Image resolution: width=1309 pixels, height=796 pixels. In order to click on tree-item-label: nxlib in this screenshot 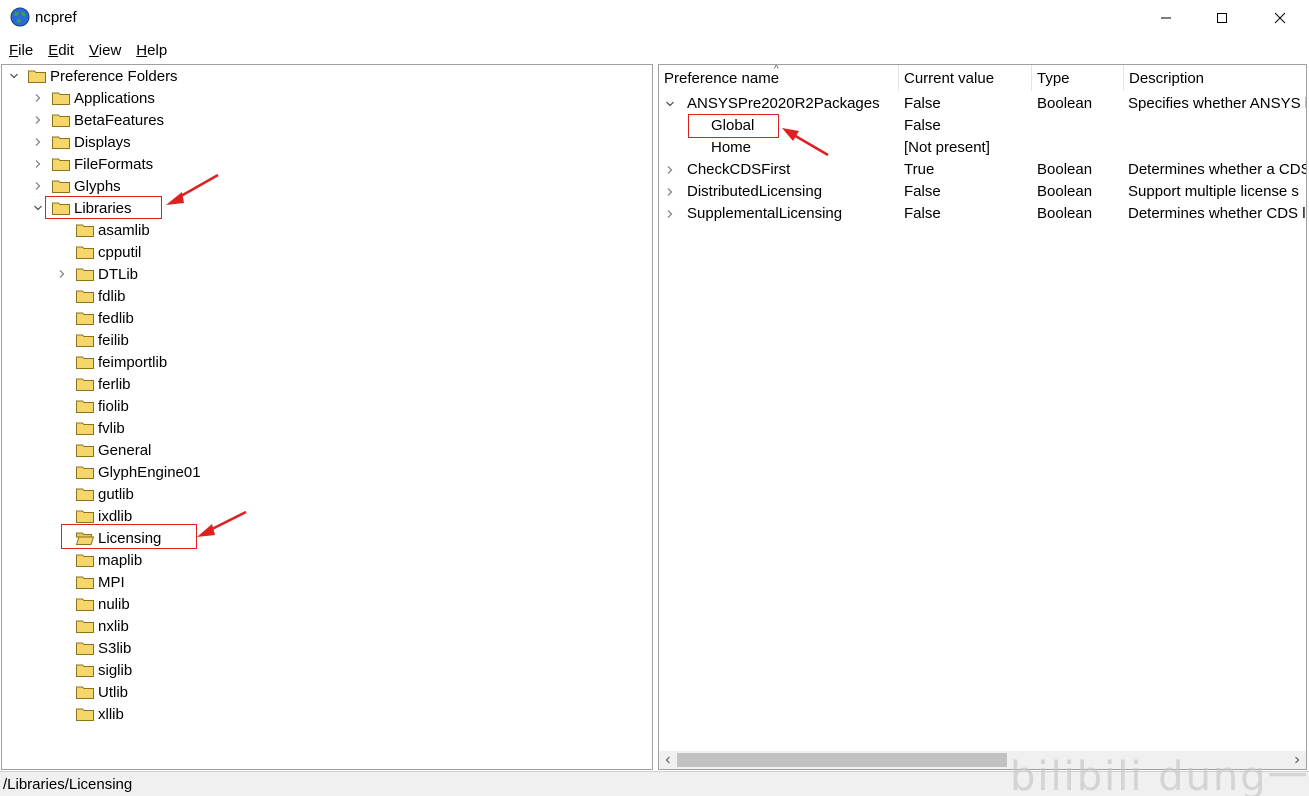, I will do `click(113, 626)`.